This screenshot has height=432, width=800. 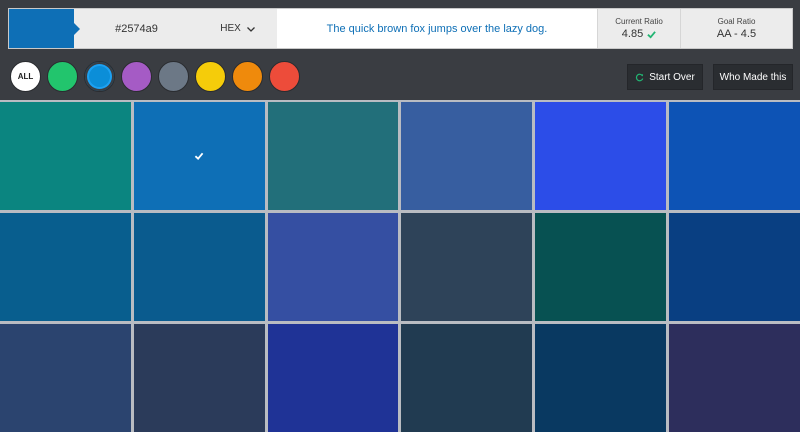 I want to click on selected-color-preview, so click(x=44, y=28).